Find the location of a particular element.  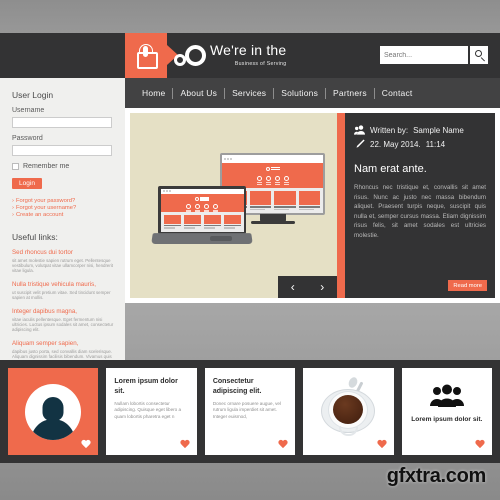

author-prefix: Written by: is located at coordinates (389, 130).